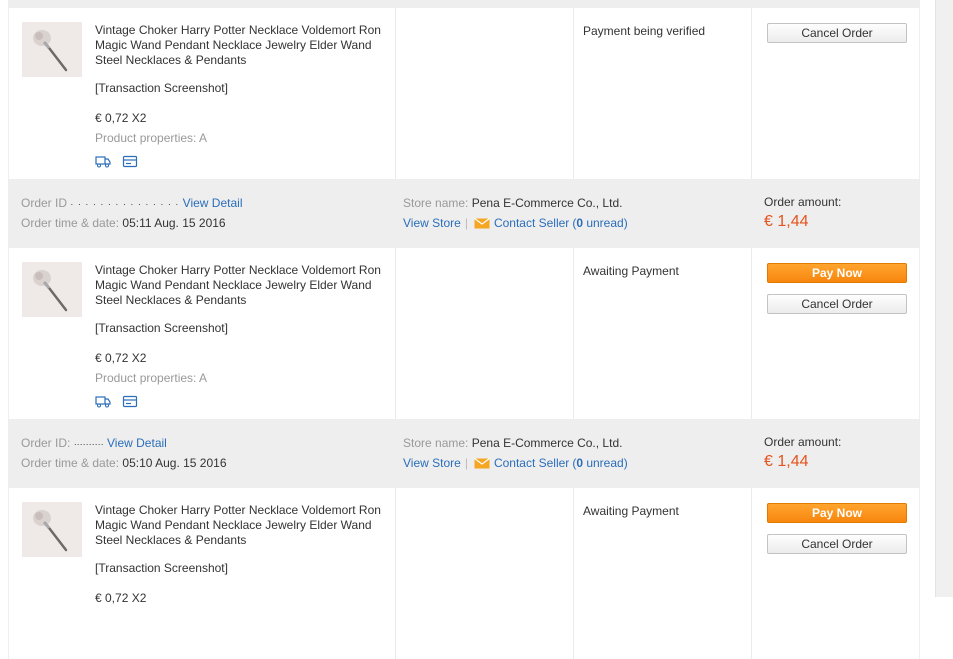 The image size is (953, 659). I want to click on list-top-divider, so click(464, 4).